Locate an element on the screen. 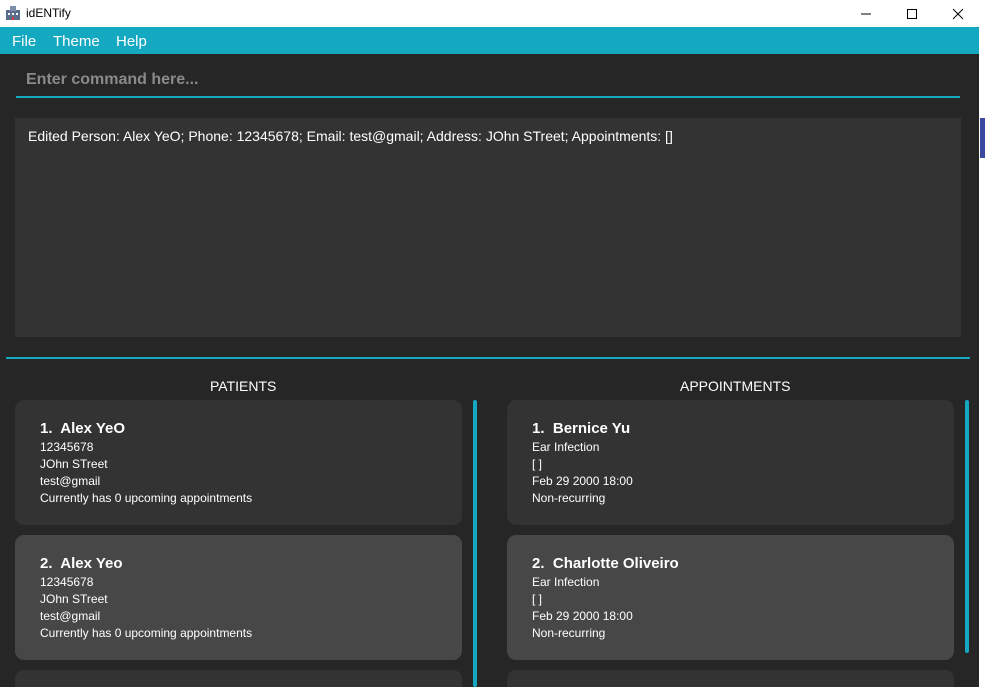 The height and width of the screenshot is (687, 985). close-button is located at coordinates (958, 13).